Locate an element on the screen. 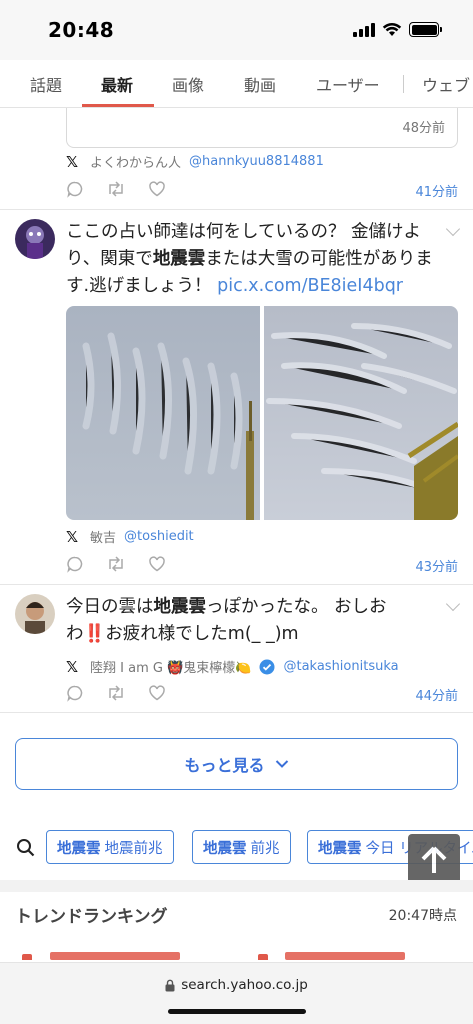  post-author: 𝕏 よくわからん人 @hannkyuu8814881 is located at coordinates (195, 162).